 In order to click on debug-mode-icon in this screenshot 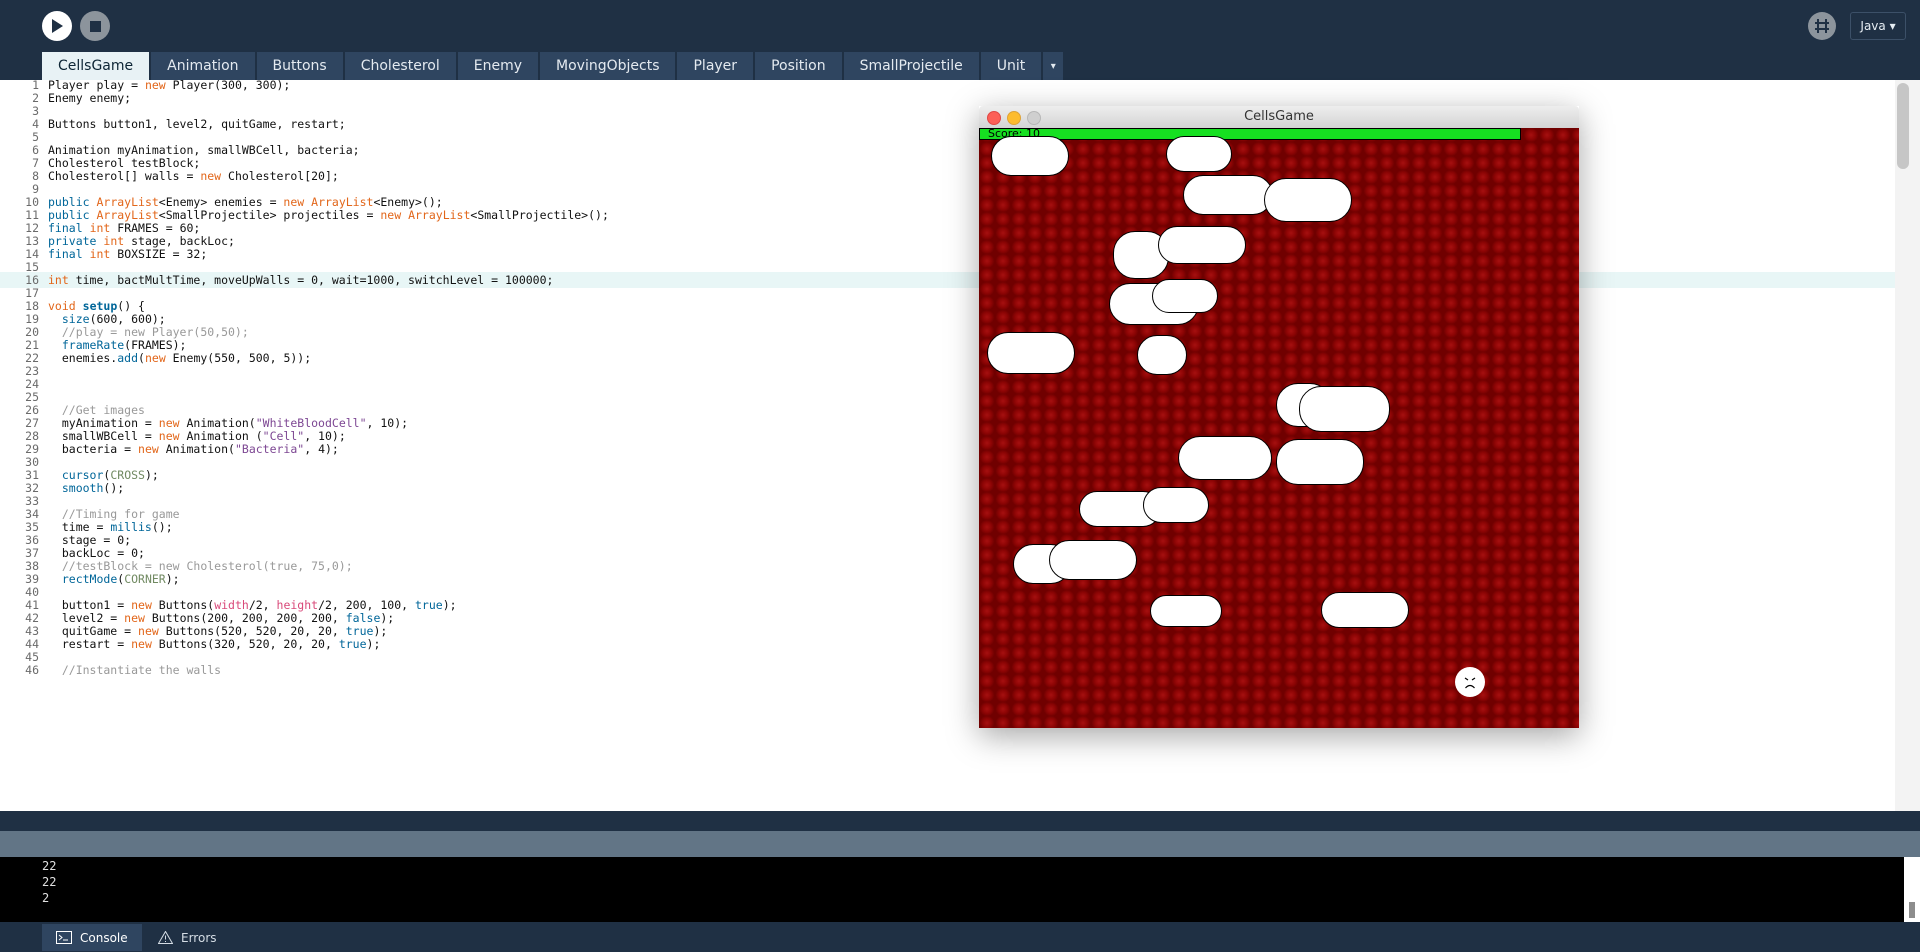, I will do `click(1822, 26)`.